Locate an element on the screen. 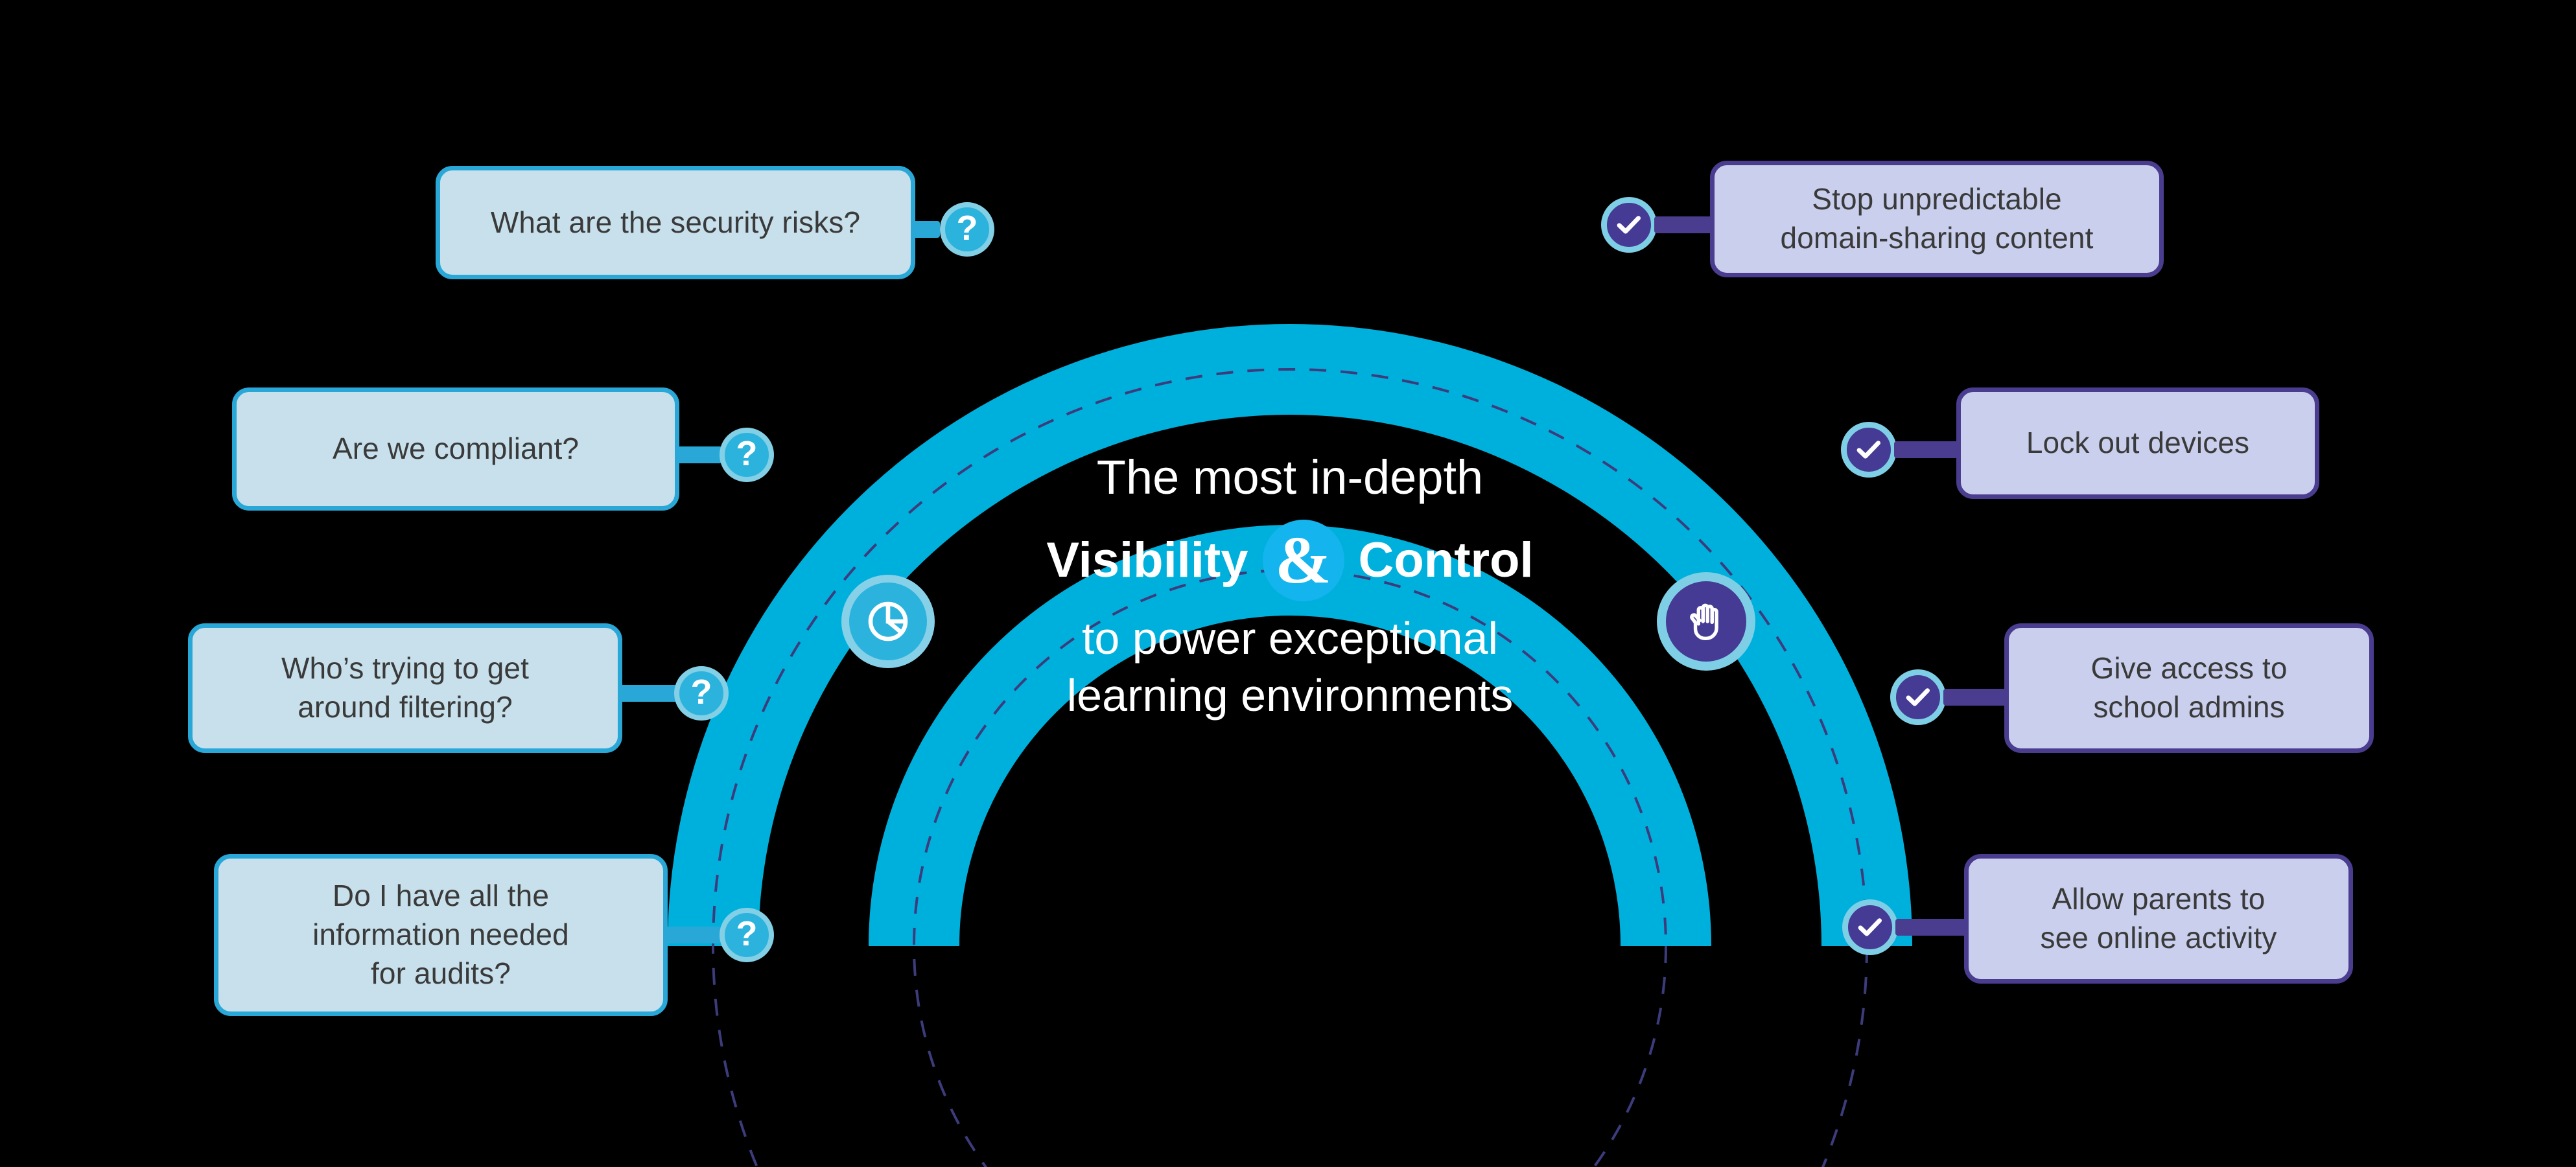  question-box-filter-bypass: Who’s trying to get around filtering? is located at coordinates (405, 688).